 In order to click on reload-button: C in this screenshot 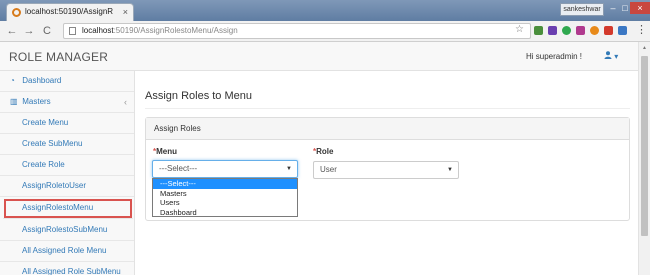, I will do `click(47, 31)`.